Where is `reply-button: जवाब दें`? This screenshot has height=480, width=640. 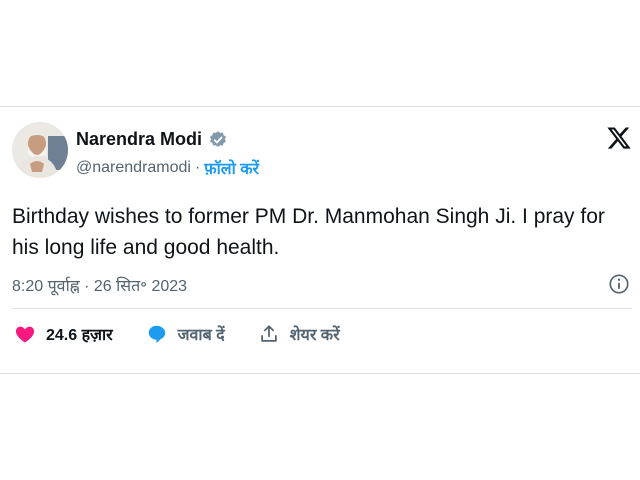 reply-button: जवाब दें is located at coordinates (185, 334).